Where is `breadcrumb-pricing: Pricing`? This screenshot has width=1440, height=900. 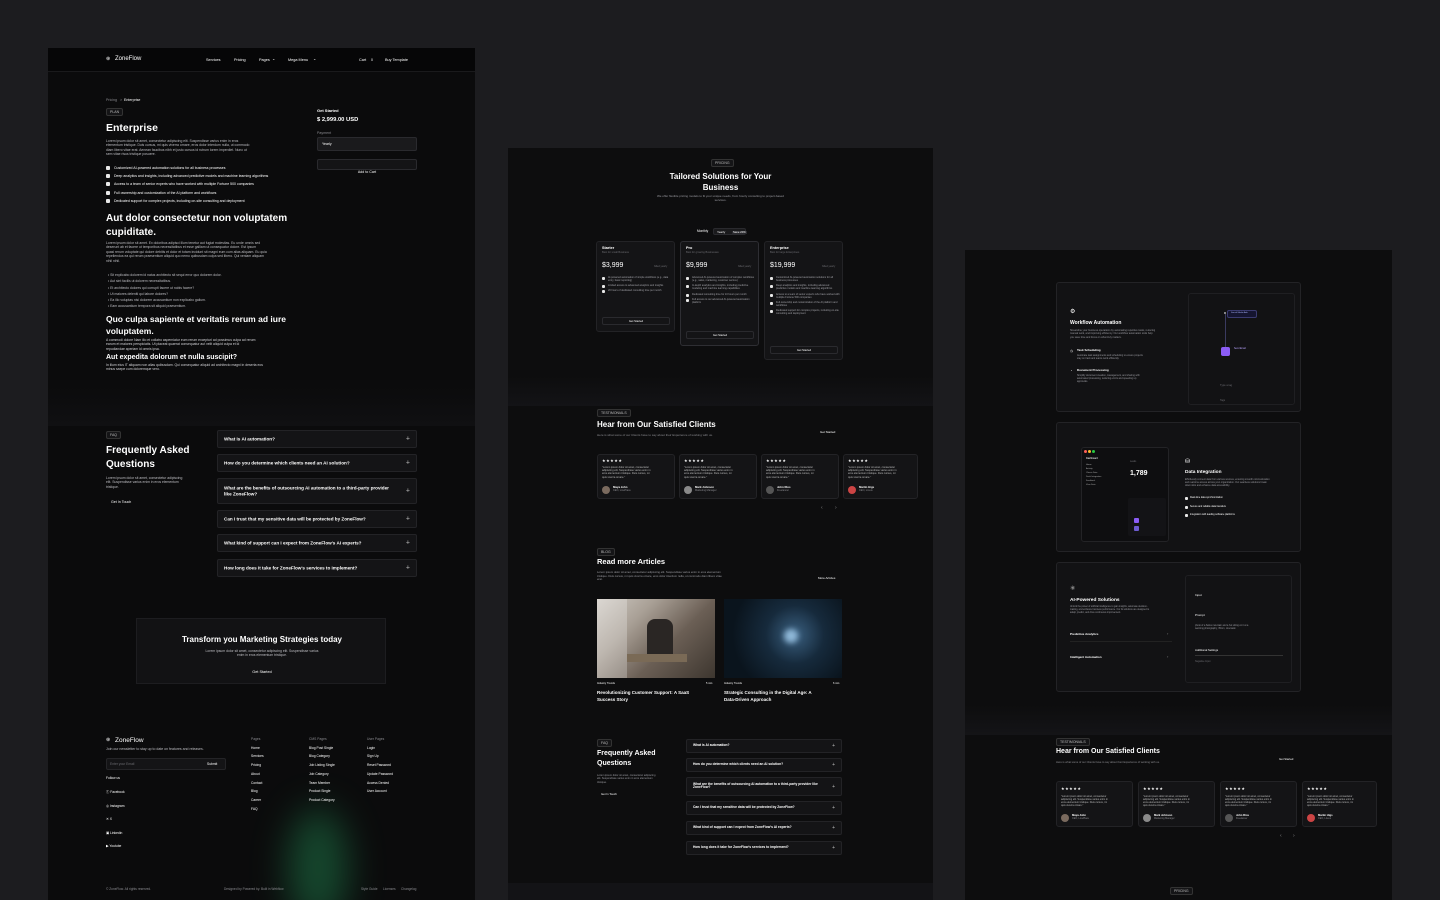 breadcrumb-pricing: Pricing is located at coordinates (111, 100).